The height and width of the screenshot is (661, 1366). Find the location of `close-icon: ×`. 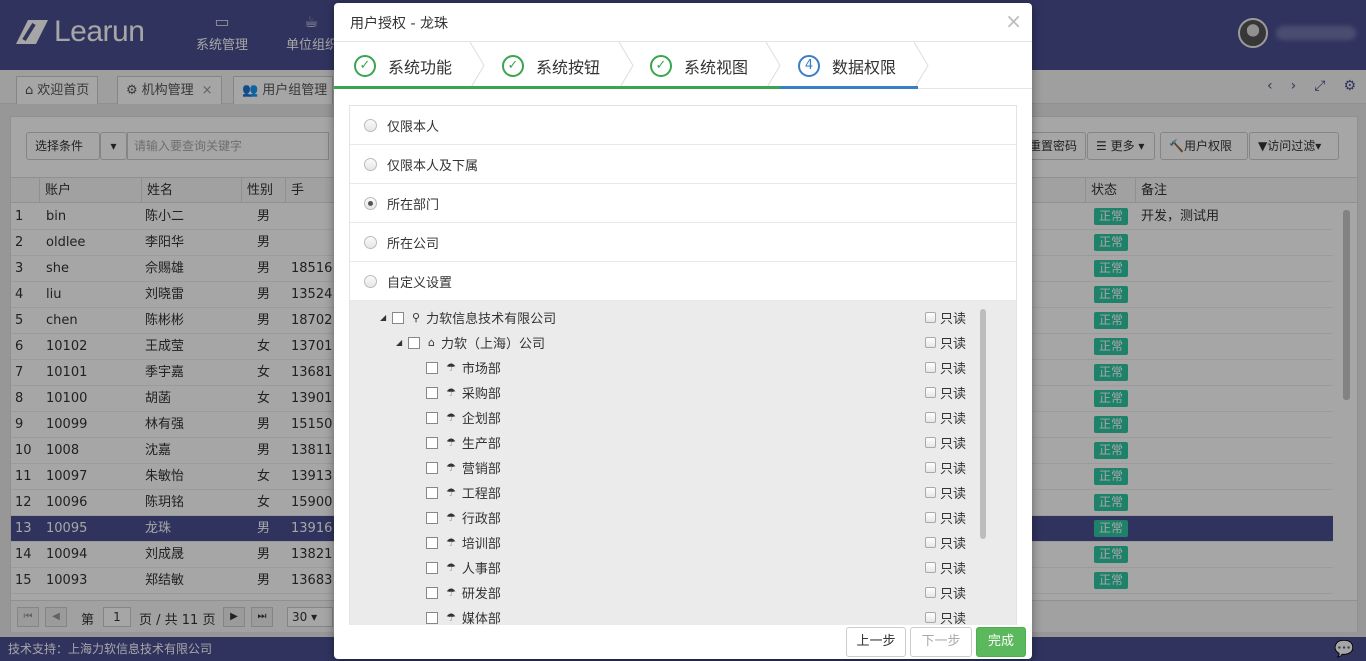

close-icon: × is located at coordinates (1013, 21).